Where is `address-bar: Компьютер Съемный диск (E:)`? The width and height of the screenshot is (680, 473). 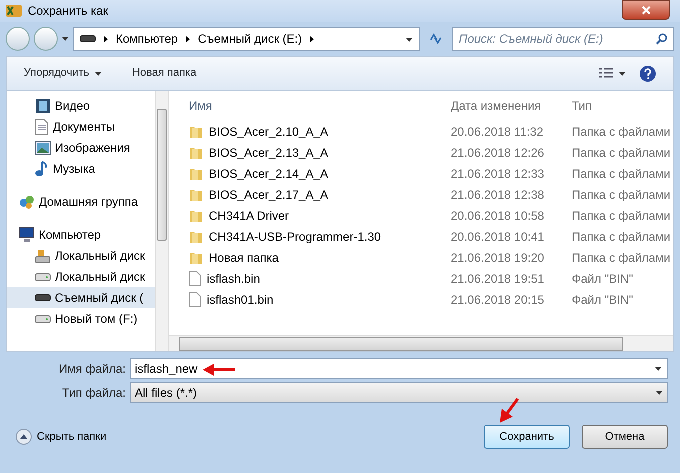 address-bar: Компьютер Съемный диск (E:) is located at coordinates (246, 39).